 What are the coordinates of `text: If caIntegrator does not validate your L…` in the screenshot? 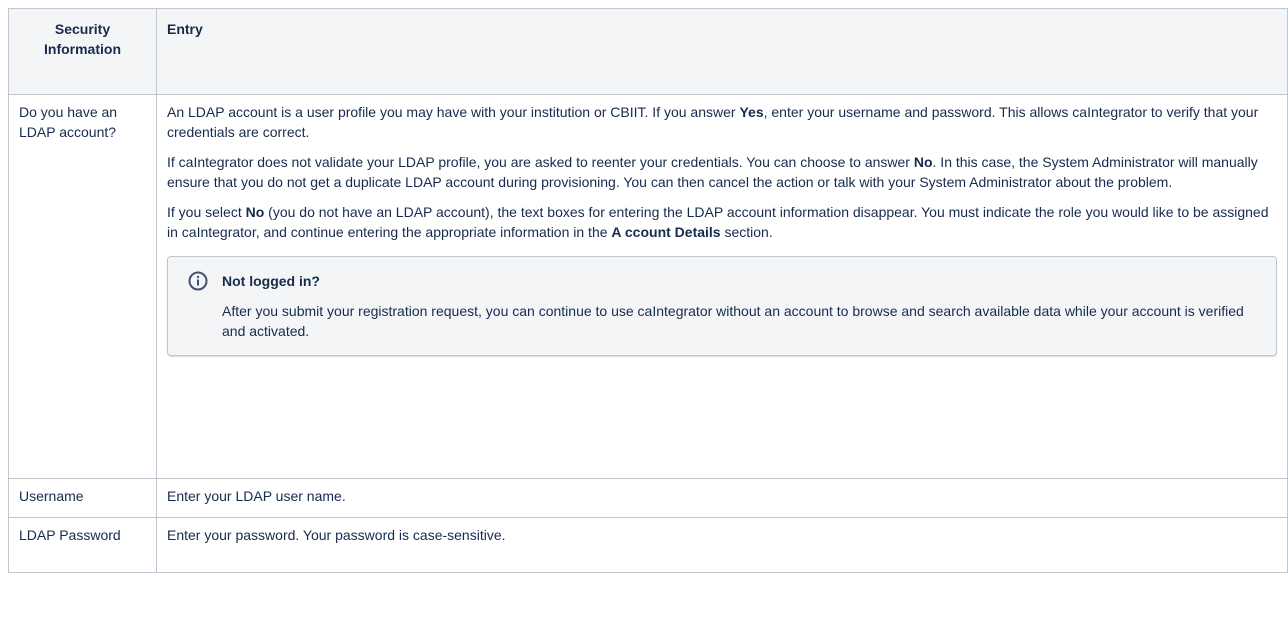 It's located at (540, 162).